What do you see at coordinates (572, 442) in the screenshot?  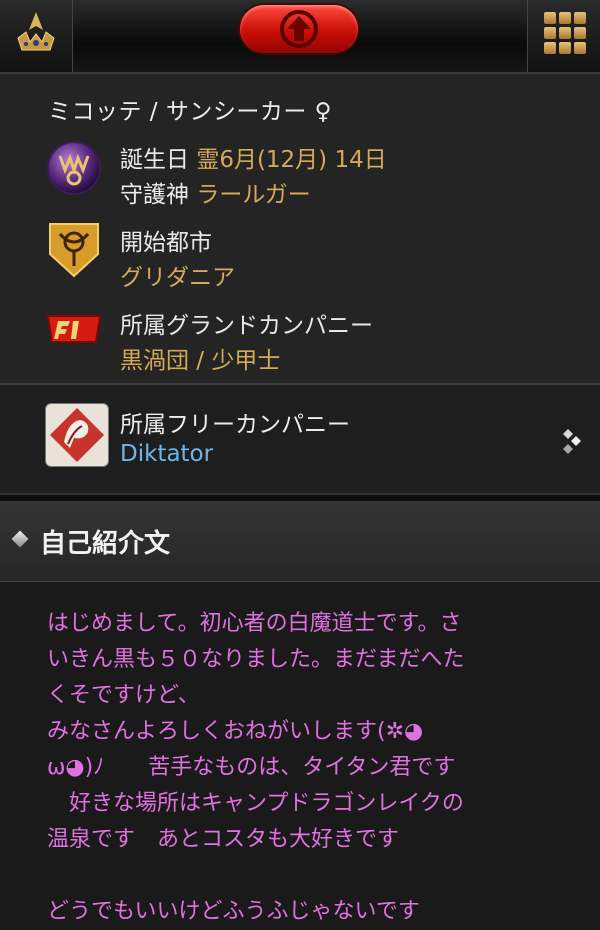 I see `diamond-arrows-icon` at bounding box center [572, 442].